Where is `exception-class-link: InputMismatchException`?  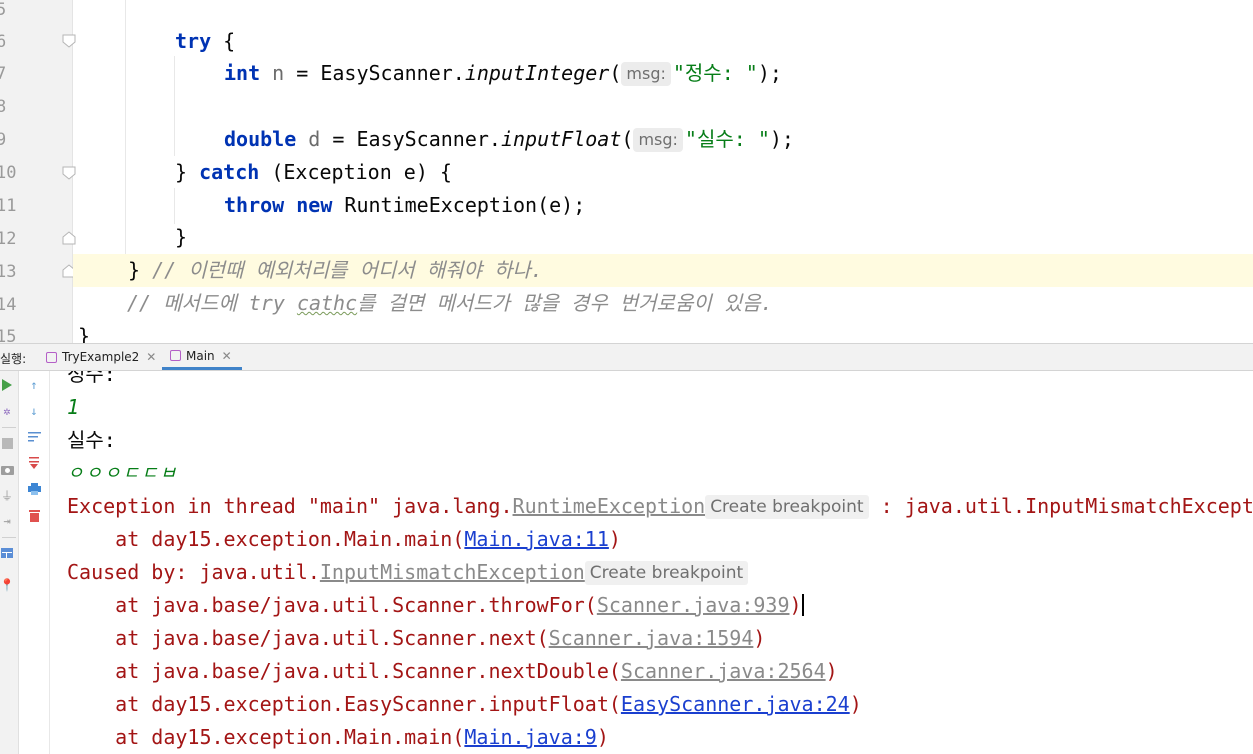 exception-class-link: InputMismatchException is located at coordinates (452, 572).